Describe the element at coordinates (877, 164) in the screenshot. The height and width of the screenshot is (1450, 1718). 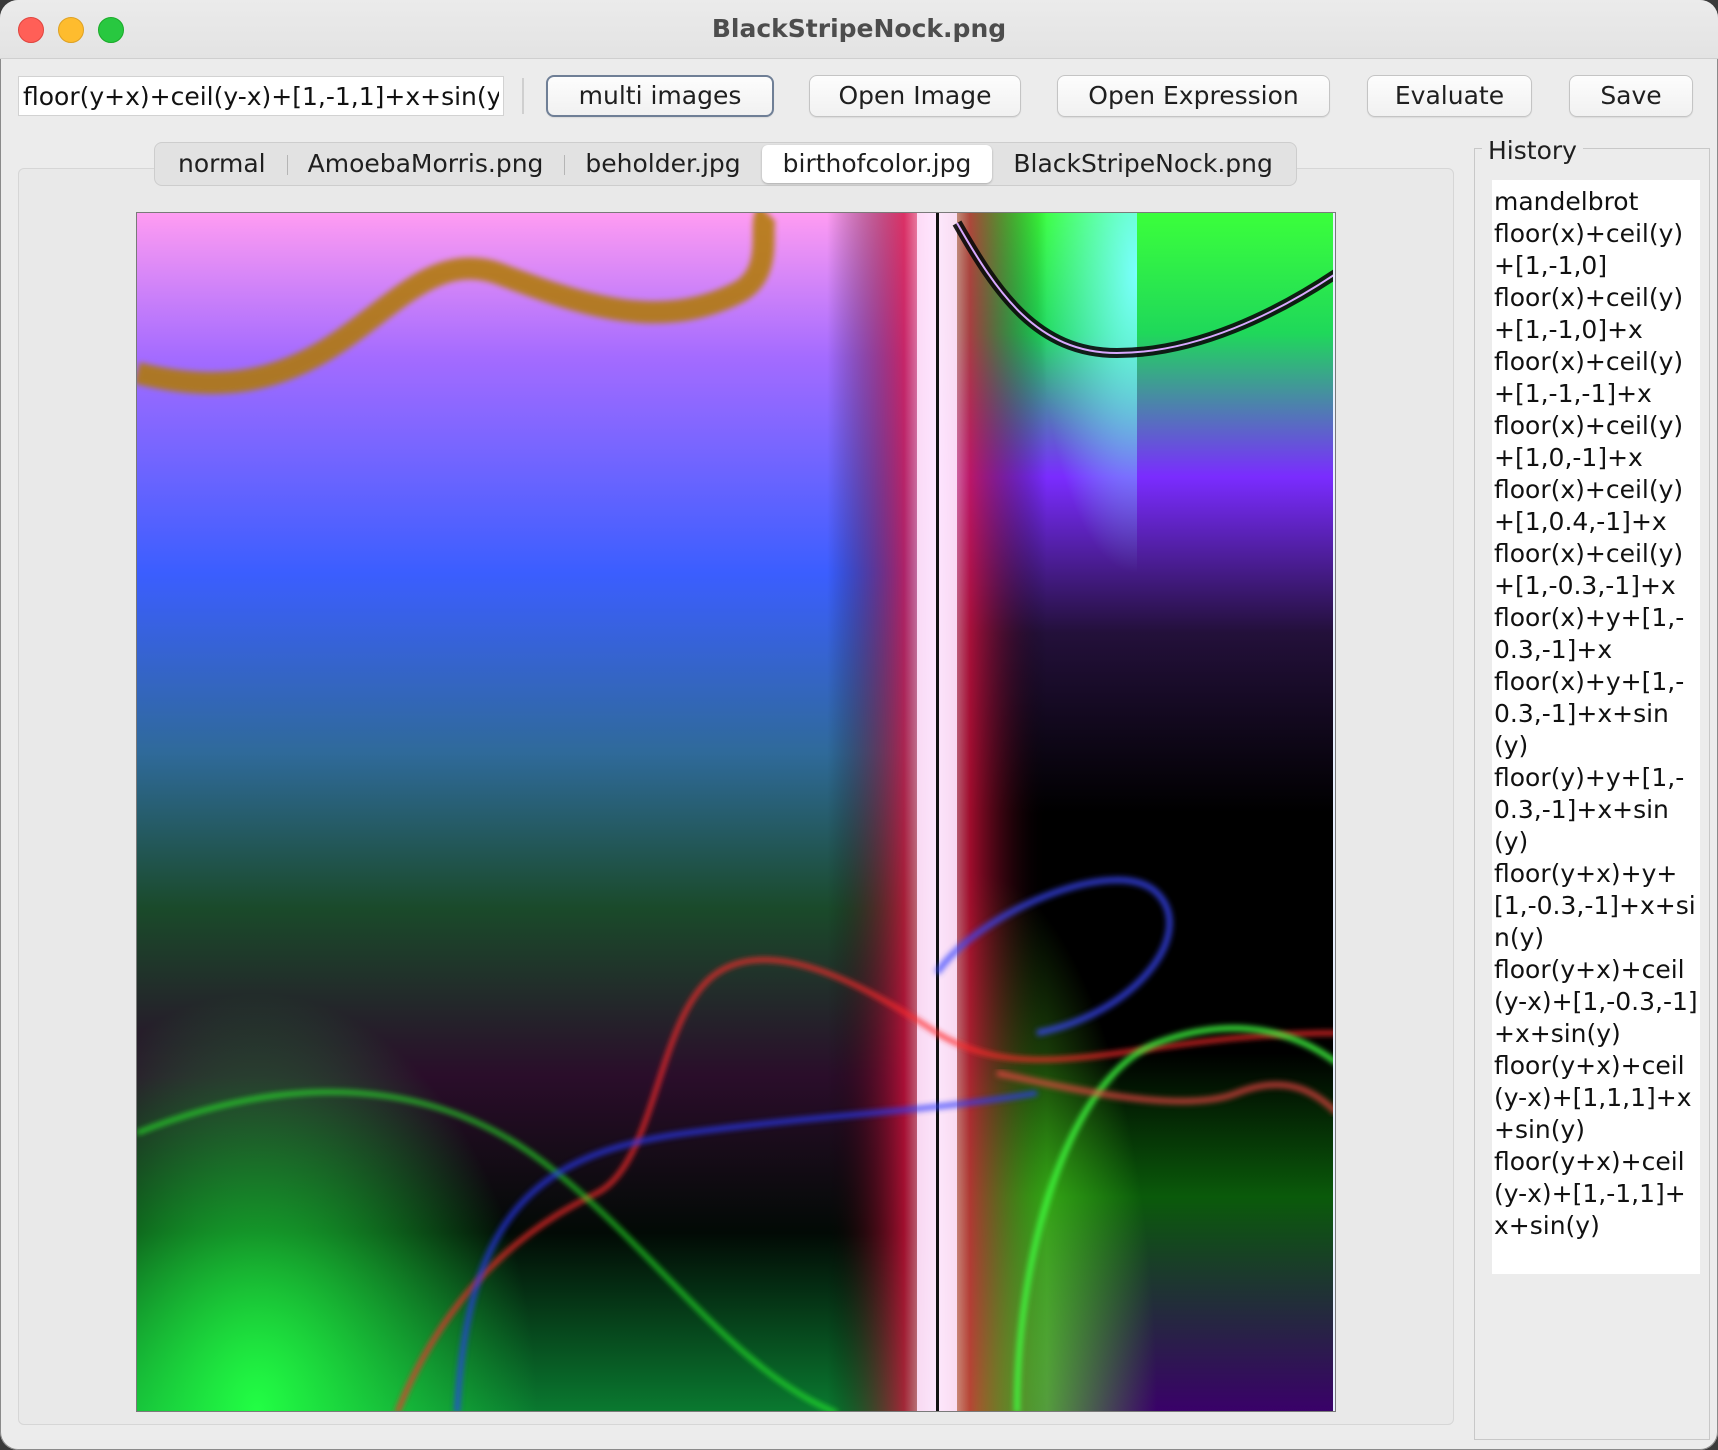
I see `tab-birthofcolor: birthofcolor.jpg` at that location.